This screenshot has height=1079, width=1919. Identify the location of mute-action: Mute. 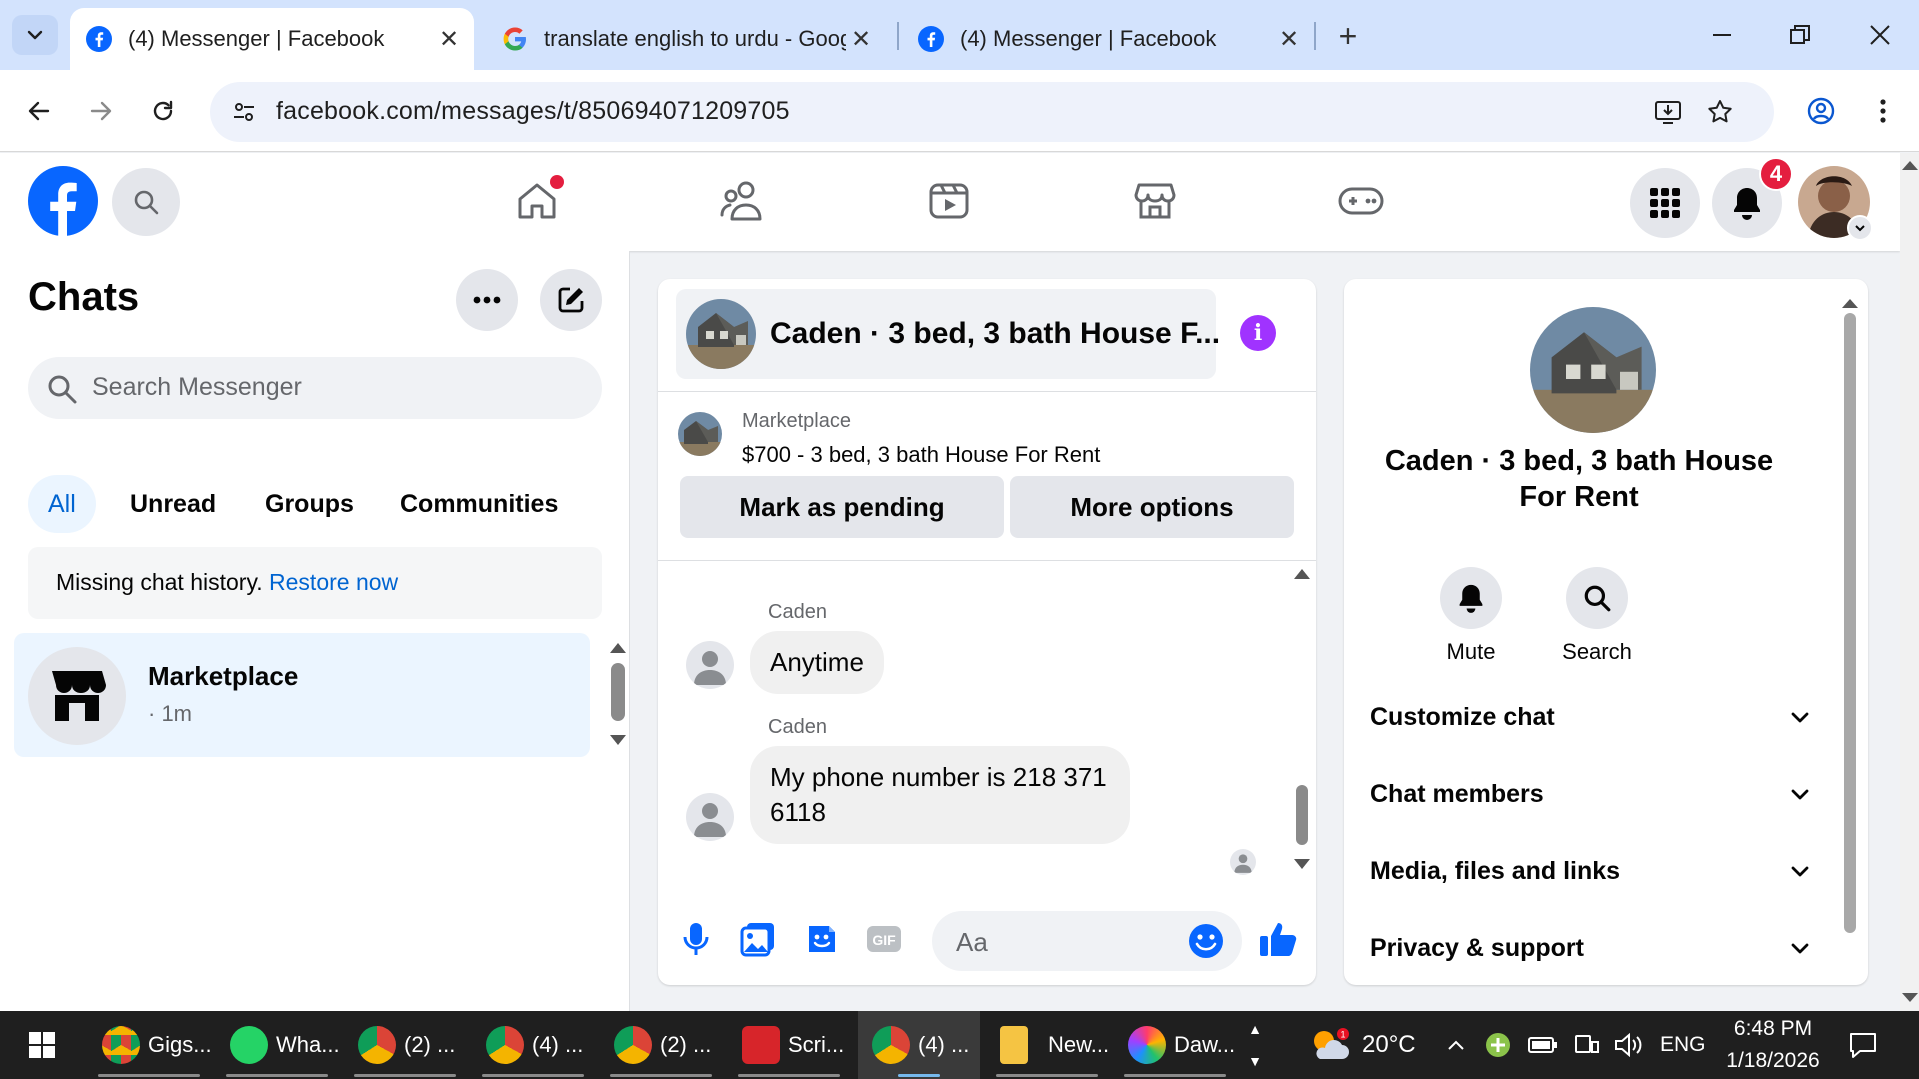
(1471, 616).